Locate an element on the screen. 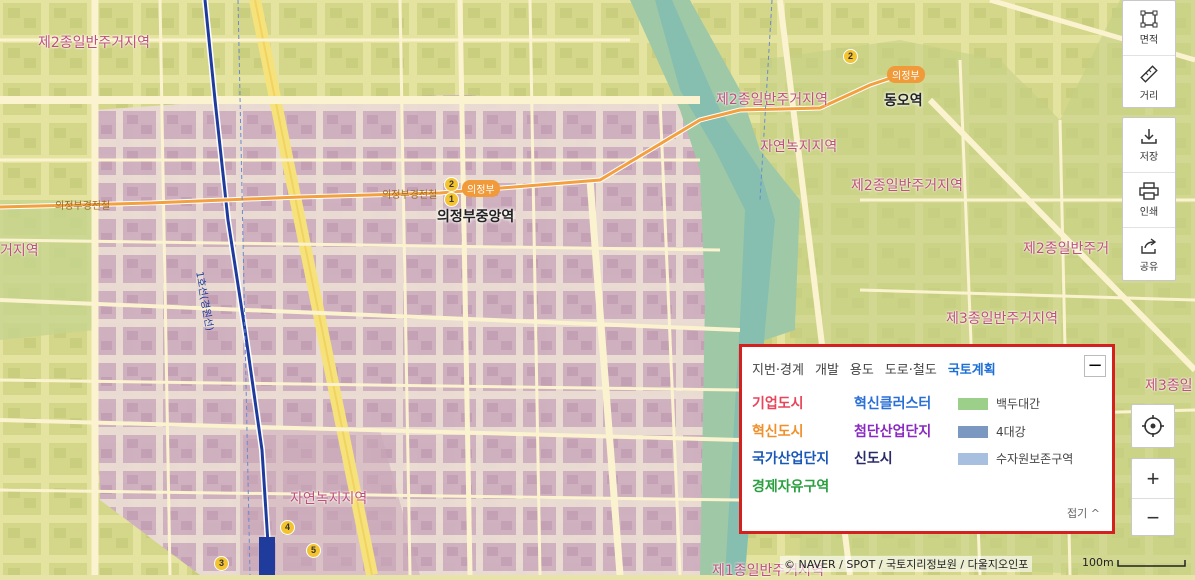 Image resolution: width=1195 pixels, height=580 pixels. action-toolbar: 저장 인쇄 공유 is located at coordinates (1149, 199).